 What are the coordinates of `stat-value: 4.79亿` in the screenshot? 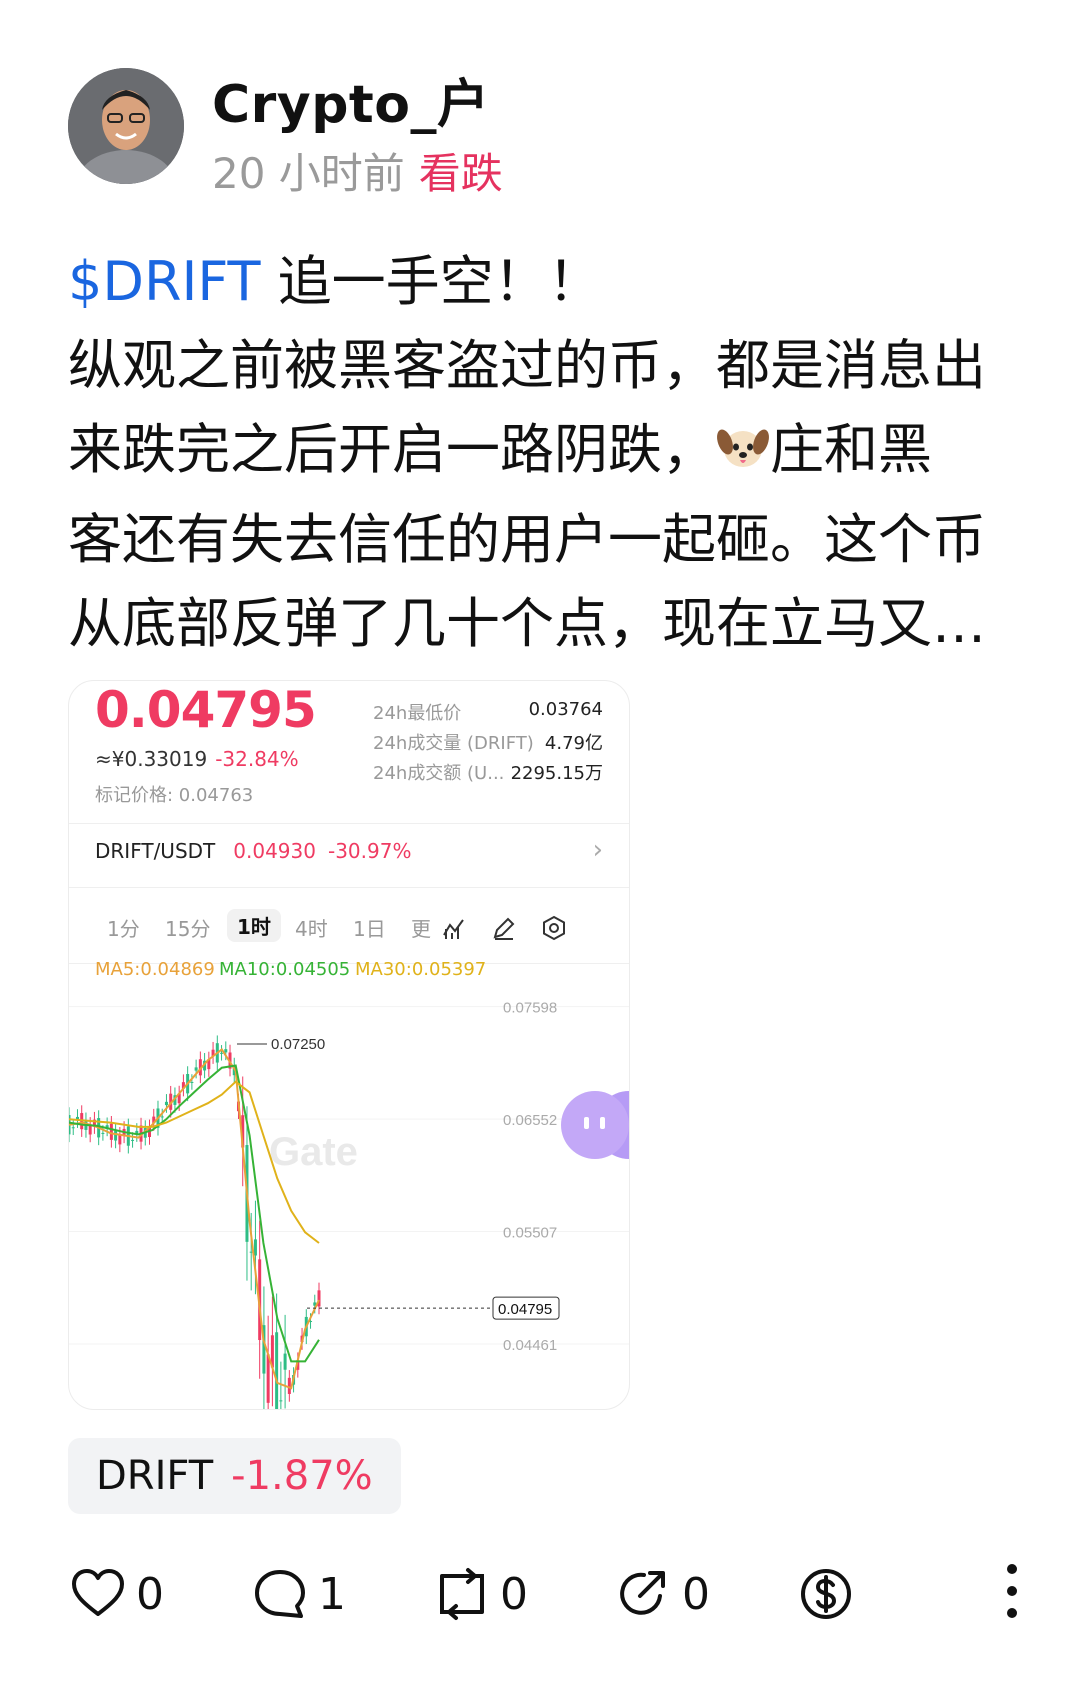 It's located at (573, 743).